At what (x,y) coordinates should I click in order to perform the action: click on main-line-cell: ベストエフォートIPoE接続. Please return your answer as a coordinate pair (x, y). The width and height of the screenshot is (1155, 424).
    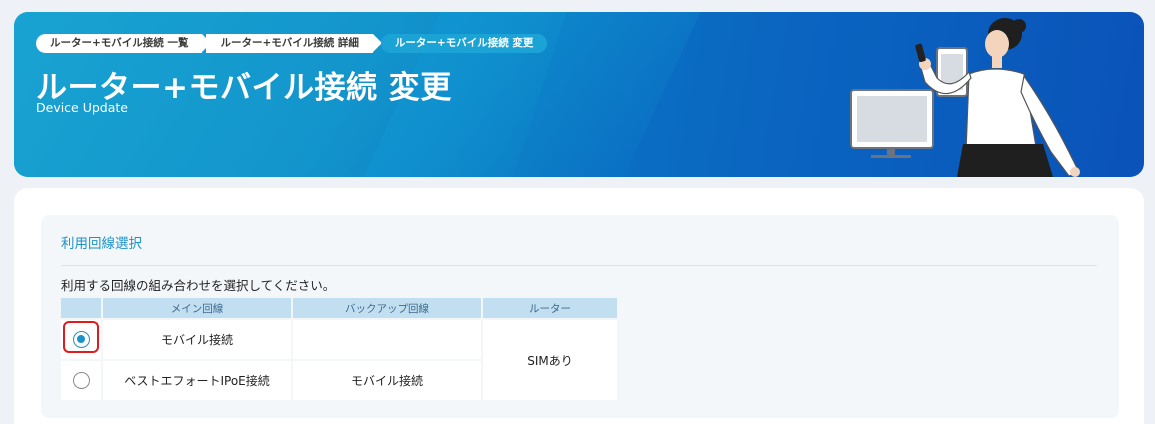
    Looking at the image, I should click on (197, 380).